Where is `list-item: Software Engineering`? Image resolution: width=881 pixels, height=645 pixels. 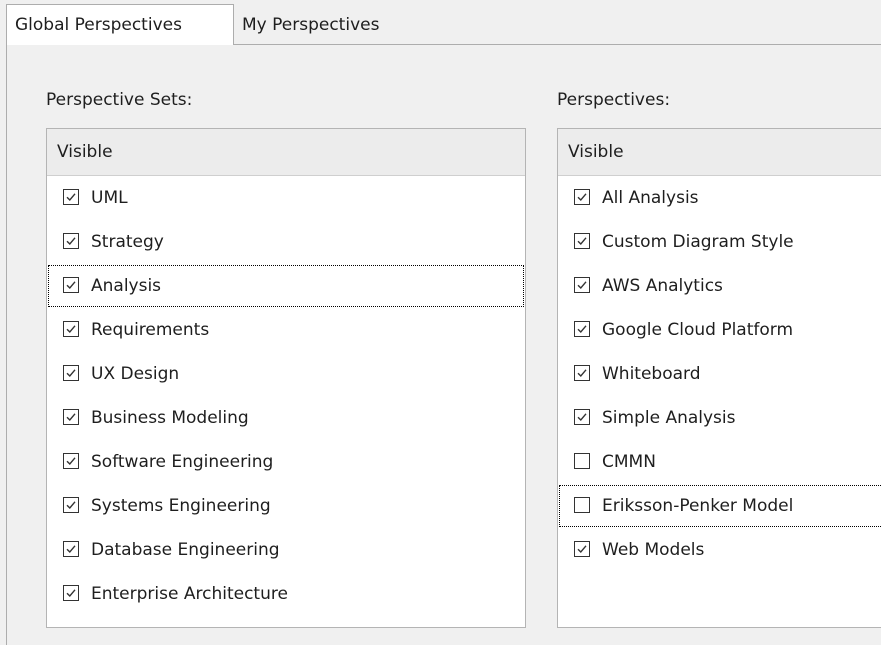
list-item: Software Engineering is located at coordinates (286, 462).